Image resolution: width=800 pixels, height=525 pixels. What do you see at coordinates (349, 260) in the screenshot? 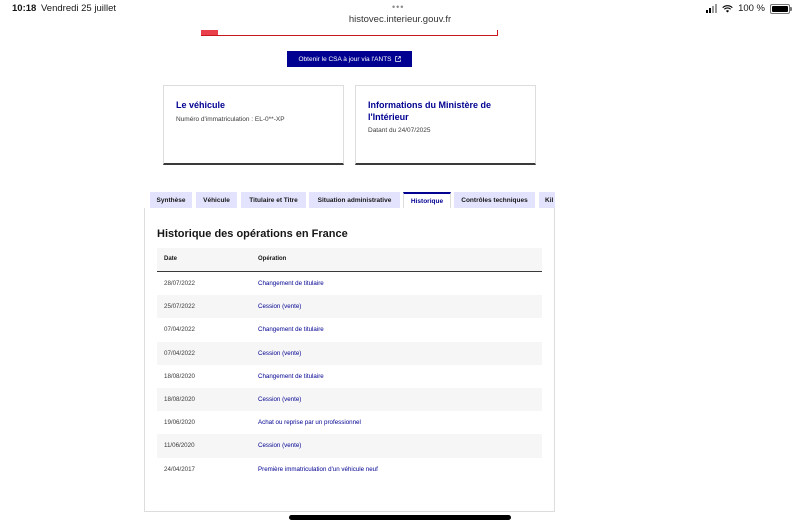
I see `table-header: Date Opération` at bounding box center [349, 260].